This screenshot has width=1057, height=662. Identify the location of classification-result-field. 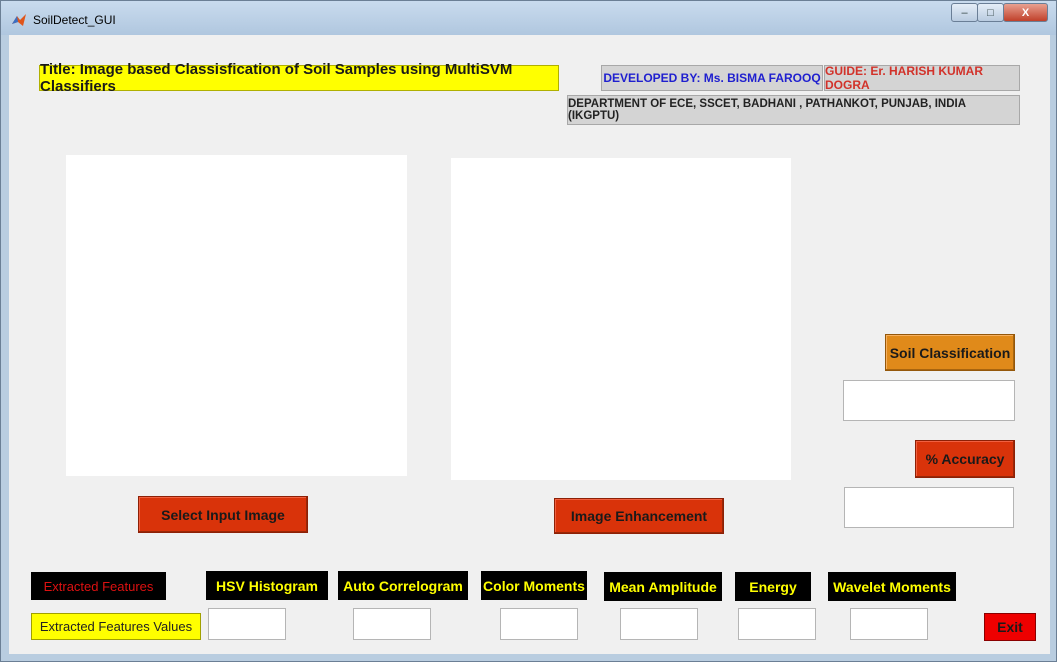
(929, 400).